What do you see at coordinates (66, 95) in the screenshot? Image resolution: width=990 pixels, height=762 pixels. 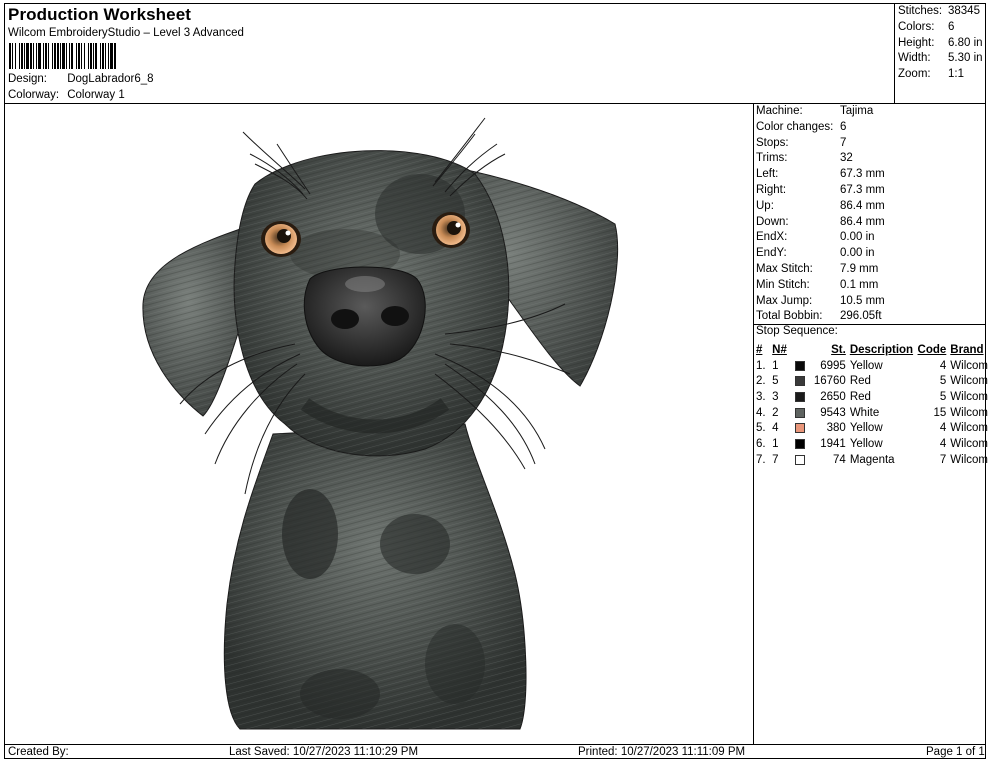 I see `colorway-row: Colorway: Colorway 1` at bounding box center [66, 95].